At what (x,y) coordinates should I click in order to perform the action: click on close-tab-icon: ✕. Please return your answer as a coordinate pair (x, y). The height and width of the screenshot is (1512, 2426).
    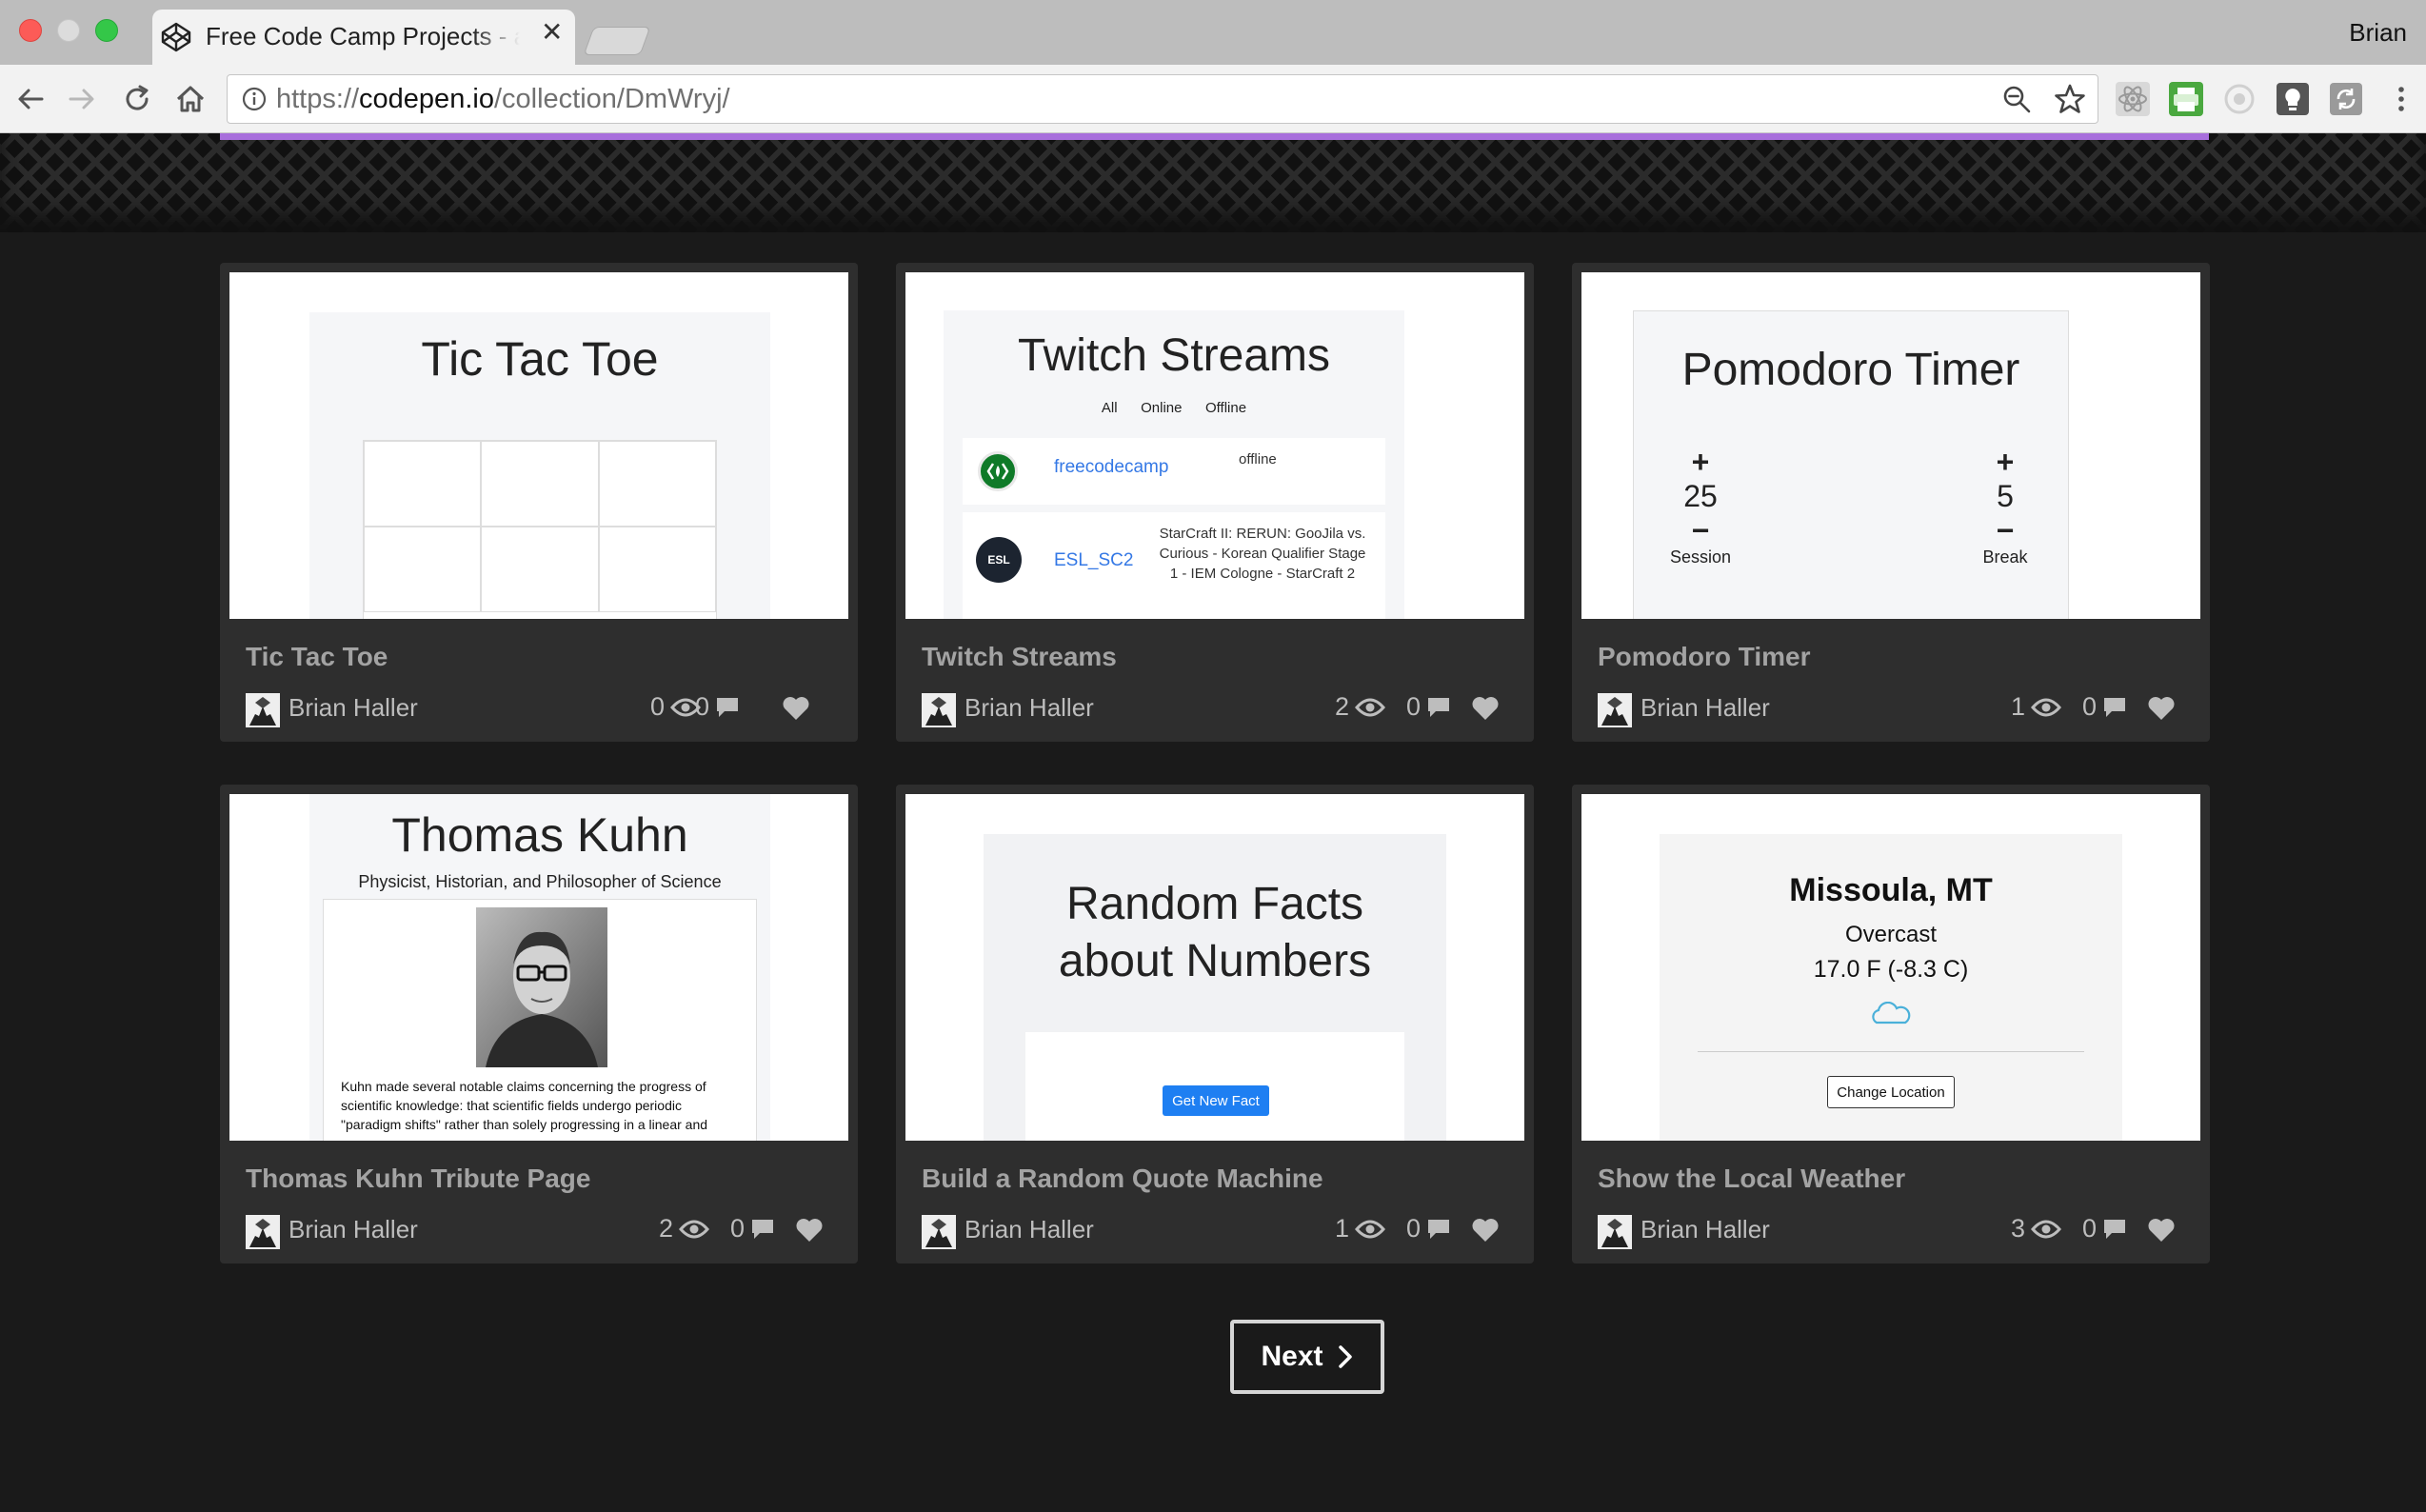
    Looking at the image, I should click on (552, 32).